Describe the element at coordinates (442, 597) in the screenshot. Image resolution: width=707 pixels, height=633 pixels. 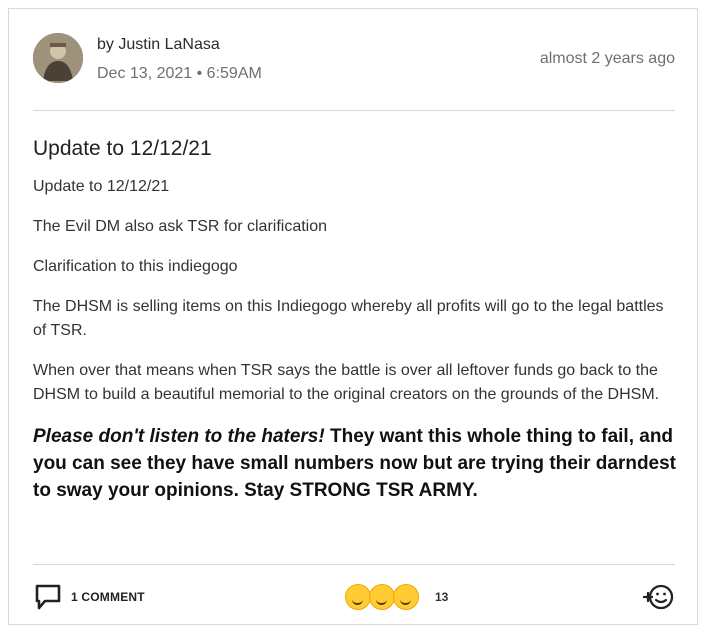
I see `reaction-count: 13` at that location.